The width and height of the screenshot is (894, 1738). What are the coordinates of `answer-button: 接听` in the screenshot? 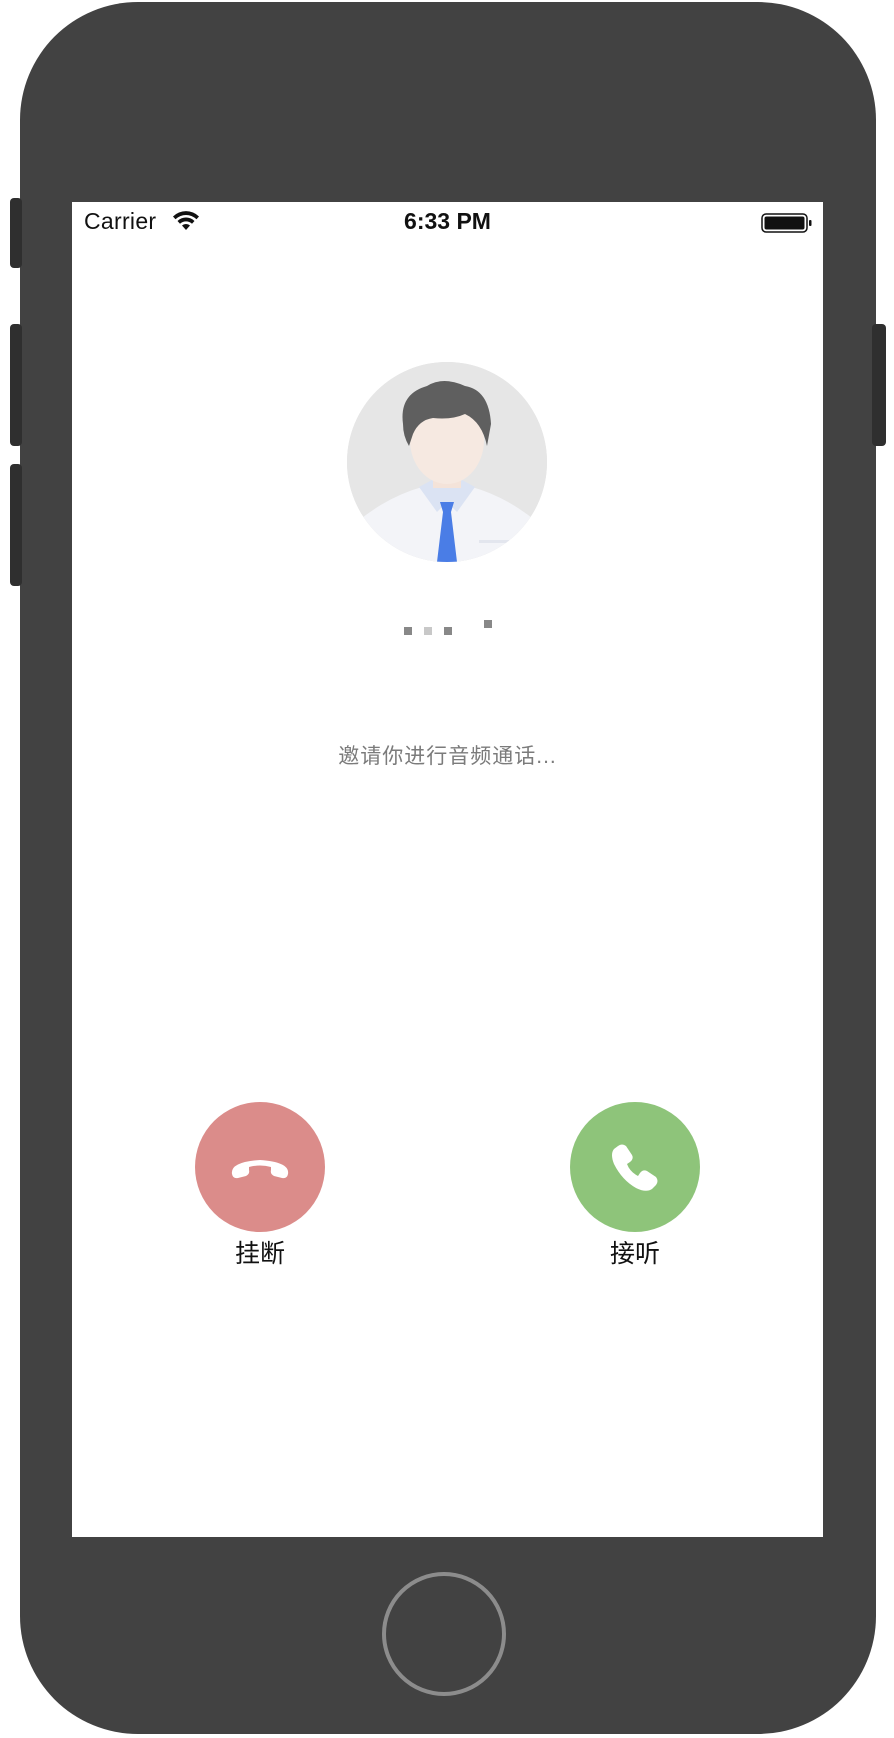 It's located at (635, 1186).